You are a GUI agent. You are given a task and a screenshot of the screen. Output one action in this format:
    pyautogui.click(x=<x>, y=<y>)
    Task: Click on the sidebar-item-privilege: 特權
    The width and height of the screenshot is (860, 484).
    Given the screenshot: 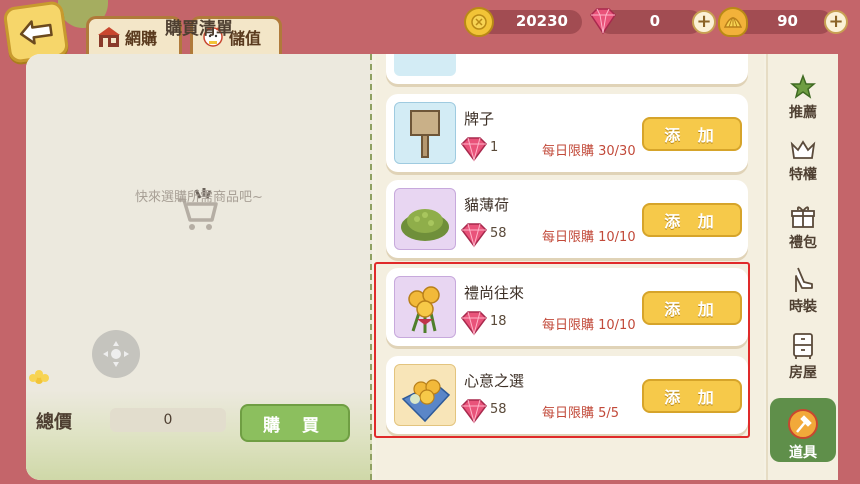 What is the action you would take?
    pyautogui.click(x=803, y=154)
    